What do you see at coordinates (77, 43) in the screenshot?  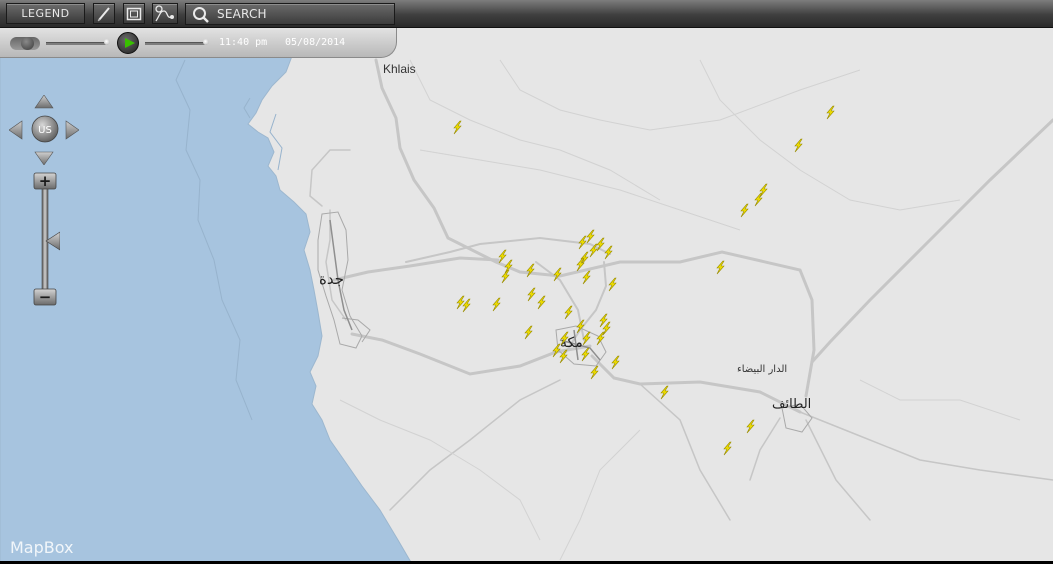 I see `timeline-track-start` at bounding box center [77, 43].